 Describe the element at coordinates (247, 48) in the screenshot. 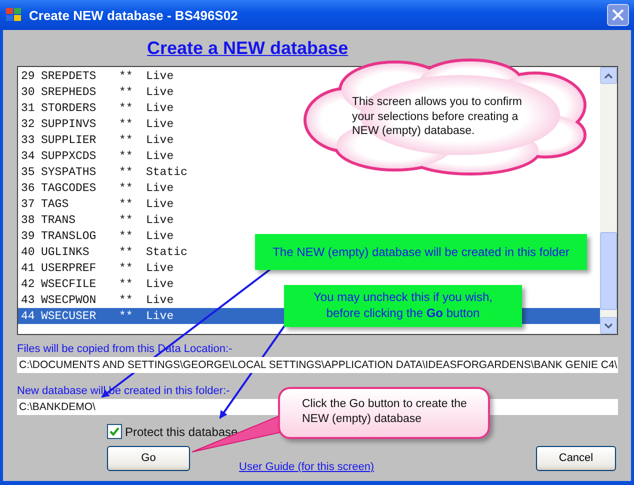

I see `page-heading: Create a NEW database` at that location.